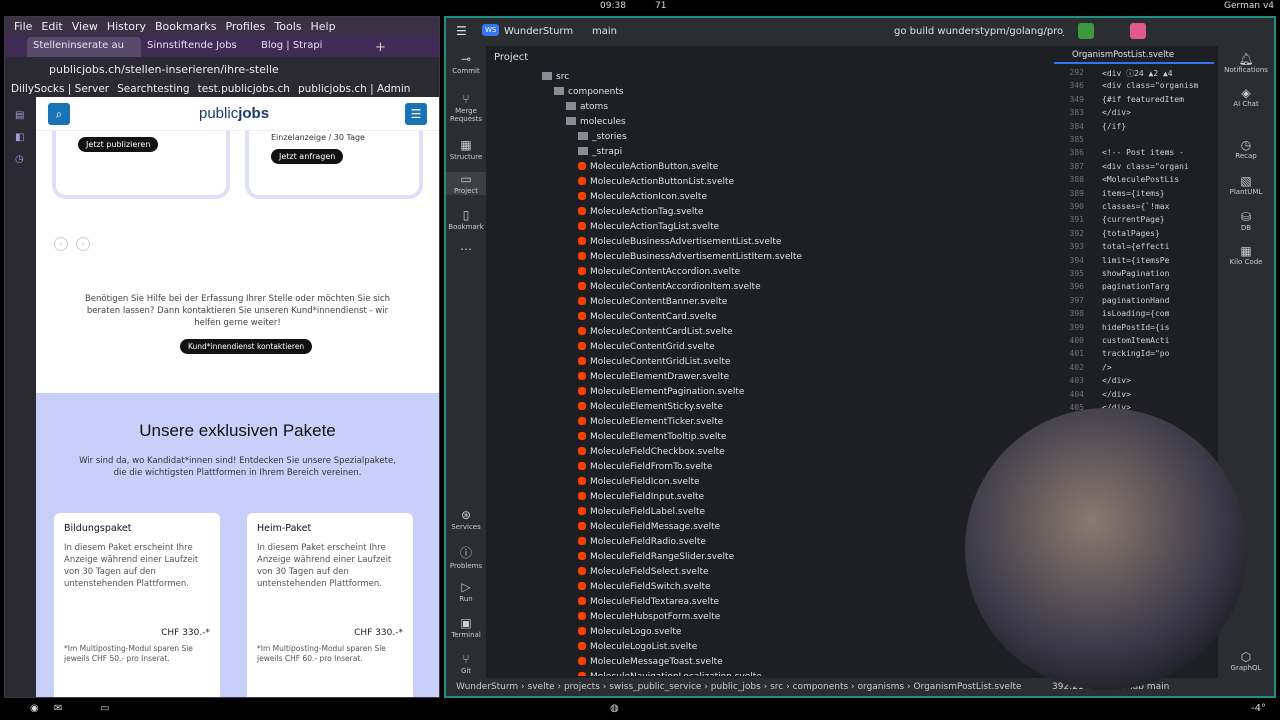  I want to click on tree-file: MoleculeFieldCheckbox.svelte, so click(651, 452).